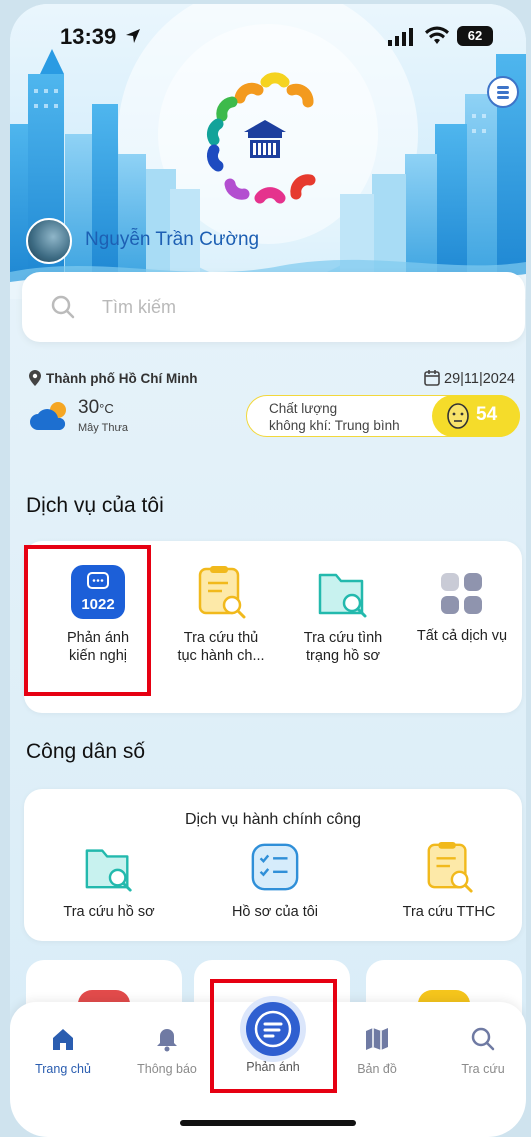 This screenshot has width=531, height=1137. What do you see at coordinates (334, 425) in the screenshot?
I see `aqi-label-line2: không khí: Trung bình` at bounding box center [334, 425].